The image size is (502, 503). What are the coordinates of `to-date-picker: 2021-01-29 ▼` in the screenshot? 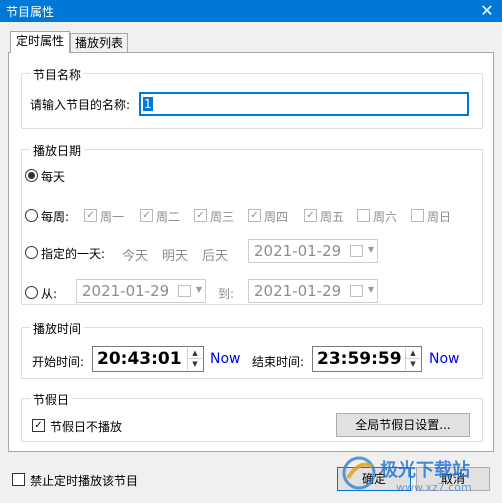 It's located at (313, 291).